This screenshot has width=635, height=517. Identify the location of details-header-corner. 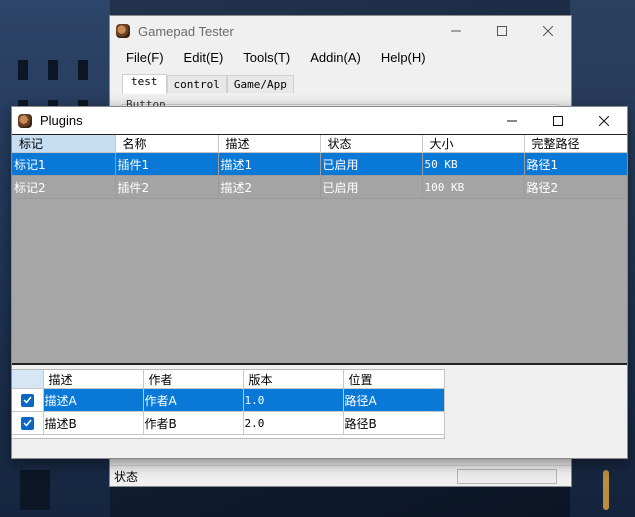
(28, 379).